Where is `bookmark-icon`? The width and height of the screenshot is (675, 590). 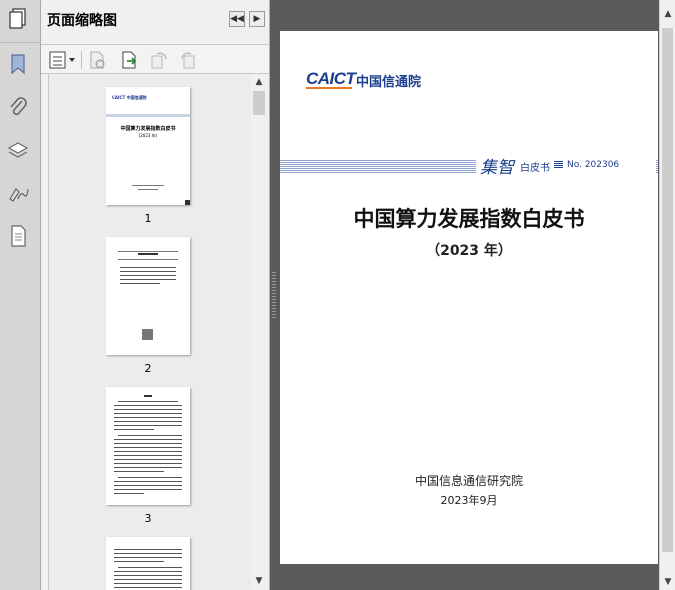
bookmark-icon is located at coordinates (18, 64).